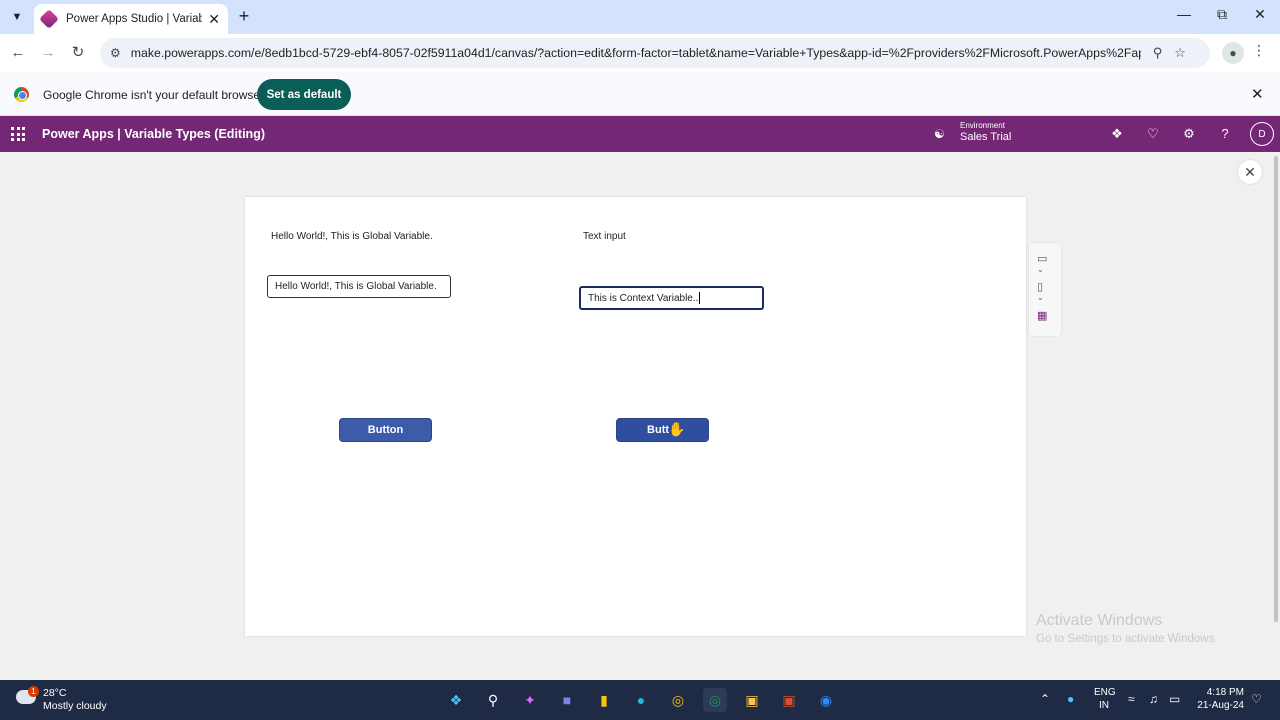 The width and height of the screenshot is (1280, 720). What do you see at coordinates (530, 700) in the screenshot?
I see `copilot-icon: ✦` at bounding box center [530, 700].